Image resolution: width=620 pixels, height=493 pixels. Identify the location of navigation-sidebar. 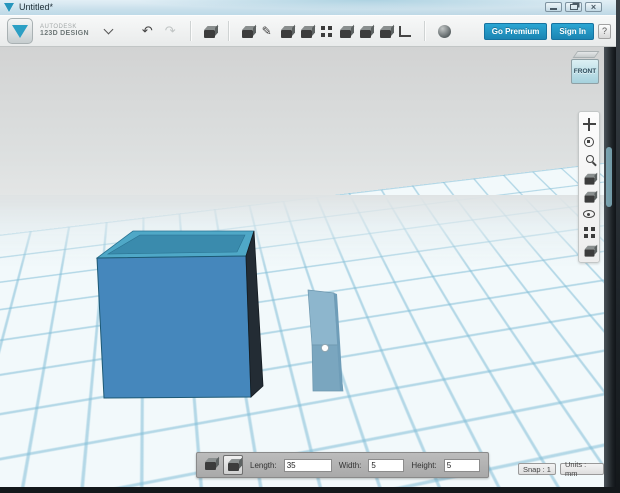
(589, 187).